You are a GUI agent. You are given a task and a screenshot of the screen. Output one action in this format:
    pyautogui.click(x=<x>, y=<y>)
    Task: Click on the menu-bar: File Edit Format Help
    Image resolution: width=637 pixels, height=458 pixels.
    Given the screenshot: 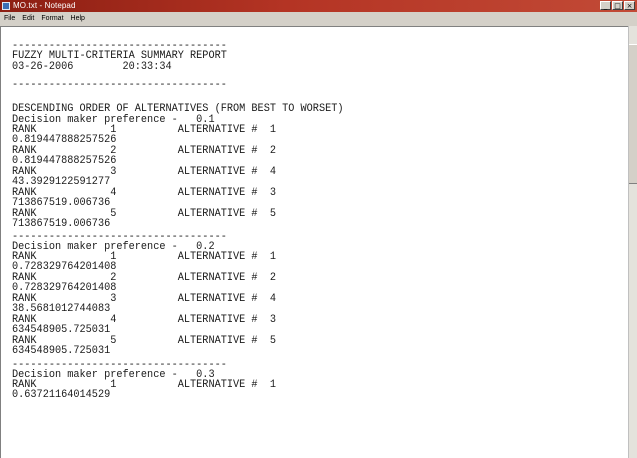 What is the action you would take?
    pyautogui.click(x=318, y=19)
    